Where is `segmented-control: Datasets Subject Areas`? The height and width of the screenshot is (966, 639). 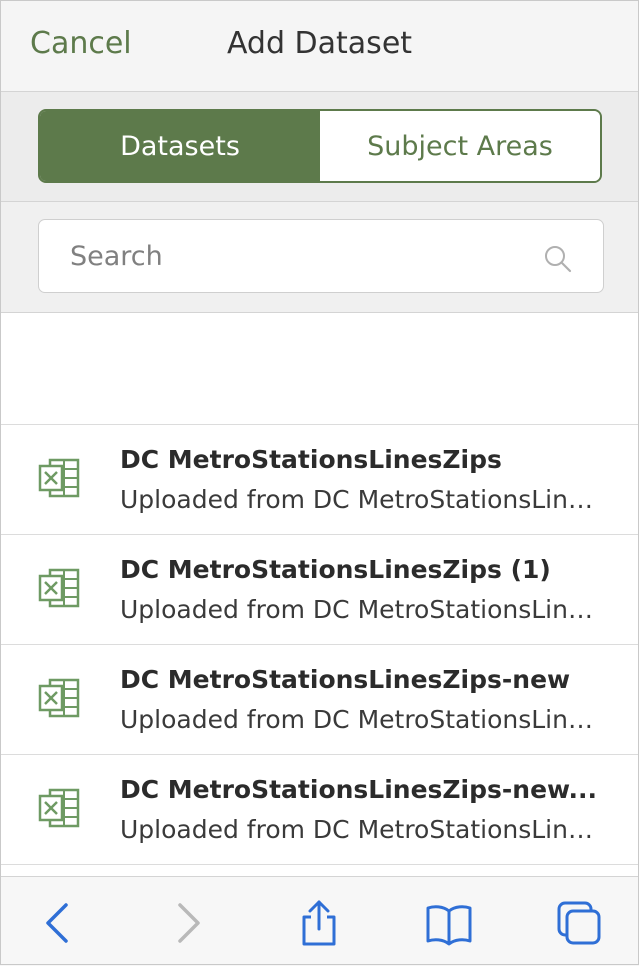 segmented-control: Datasets Subject Areas is located at coordinates (320, 146).